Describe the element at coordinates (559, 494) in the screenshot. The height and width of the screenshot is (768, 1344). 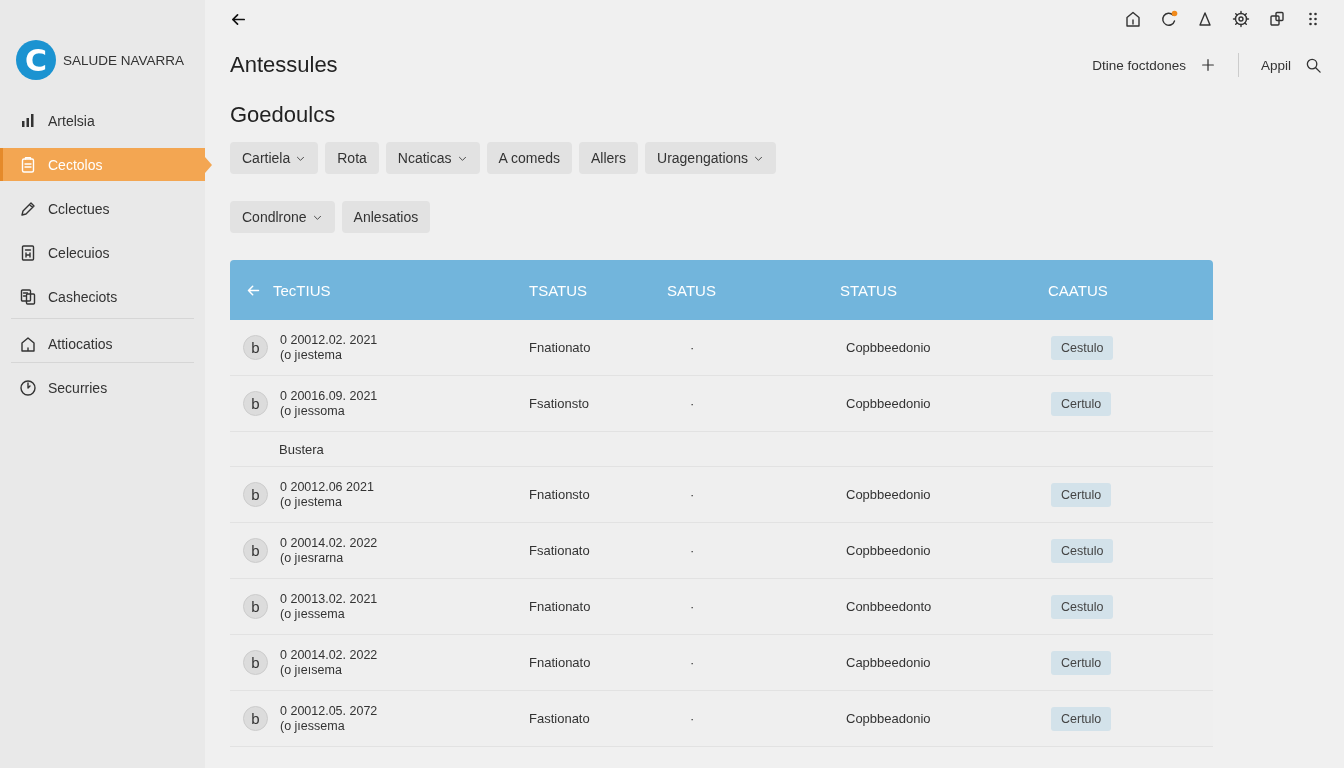
I see `table-cell: Fnationsto` at that location.